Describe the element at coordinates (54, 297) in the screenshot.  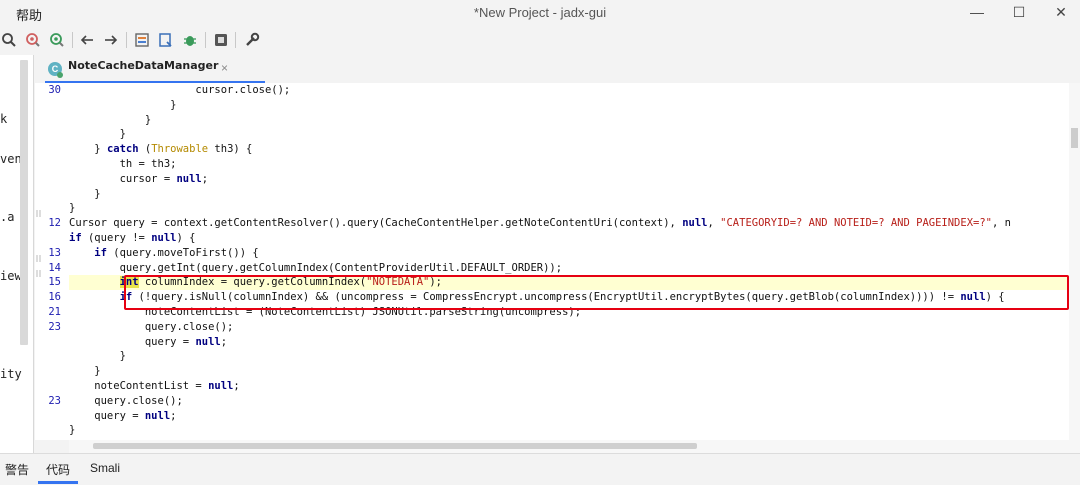
I see `line-number: 16` at that location.